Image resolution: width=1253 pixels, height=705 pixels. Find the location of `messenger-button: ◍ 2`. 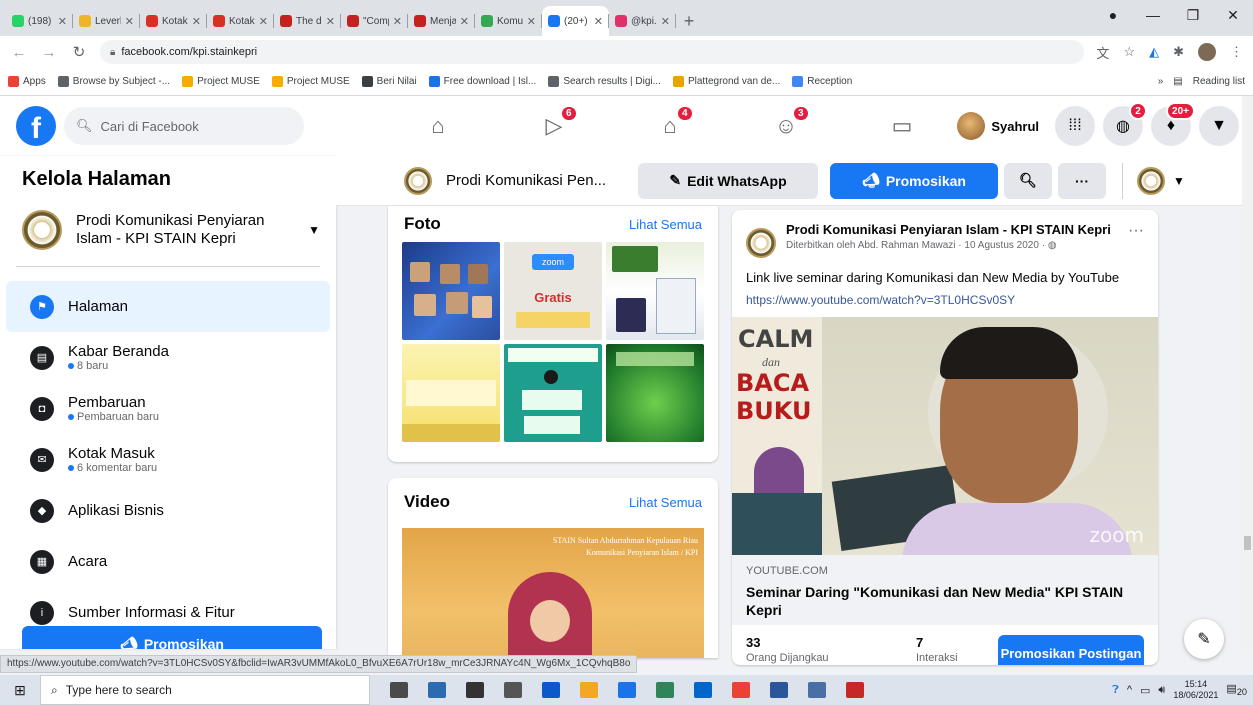

messenger-button: ◍ 2 is located at coordinates (1125, 124).